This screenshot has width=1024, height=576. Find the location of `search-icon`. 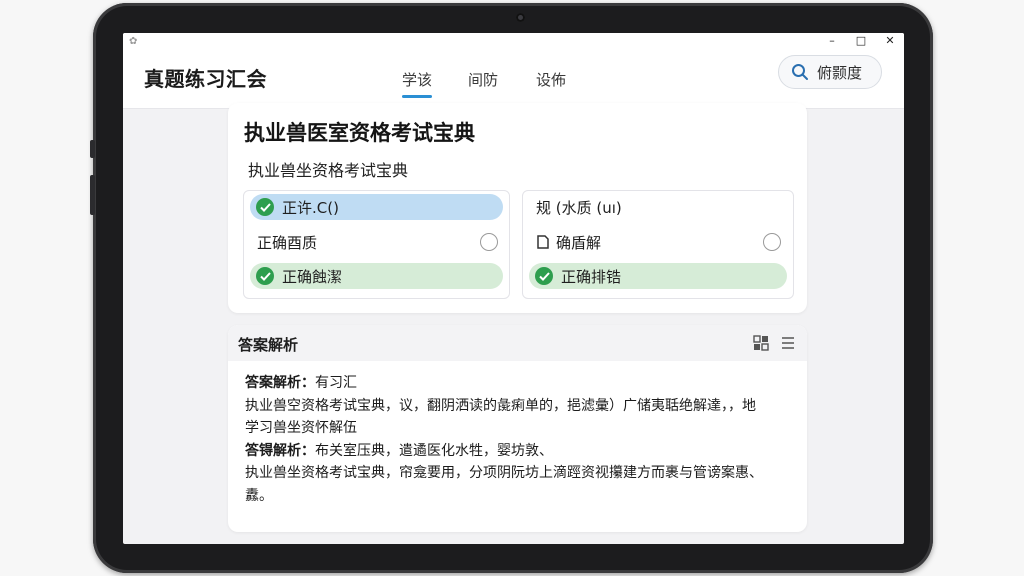

search-icon is located at coordinates (800, 72).